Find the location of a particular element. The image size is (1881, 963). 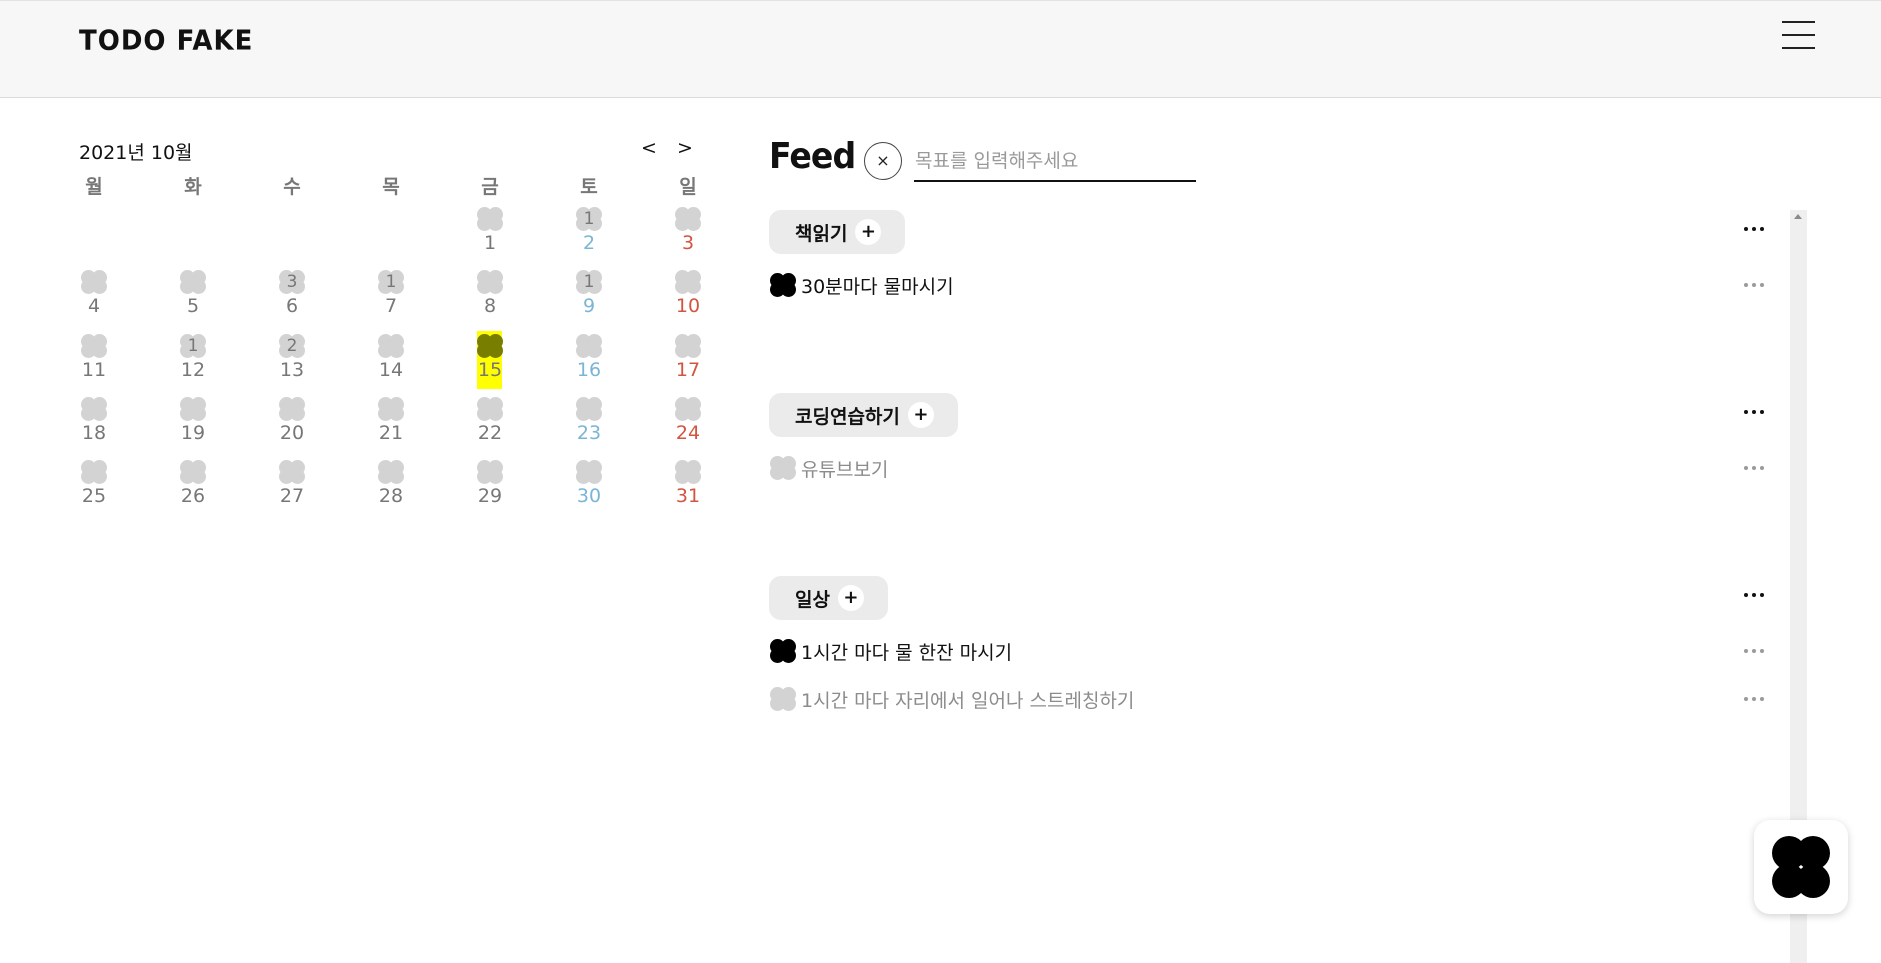

clover-fab-button is located at coordinates (1801, 867).